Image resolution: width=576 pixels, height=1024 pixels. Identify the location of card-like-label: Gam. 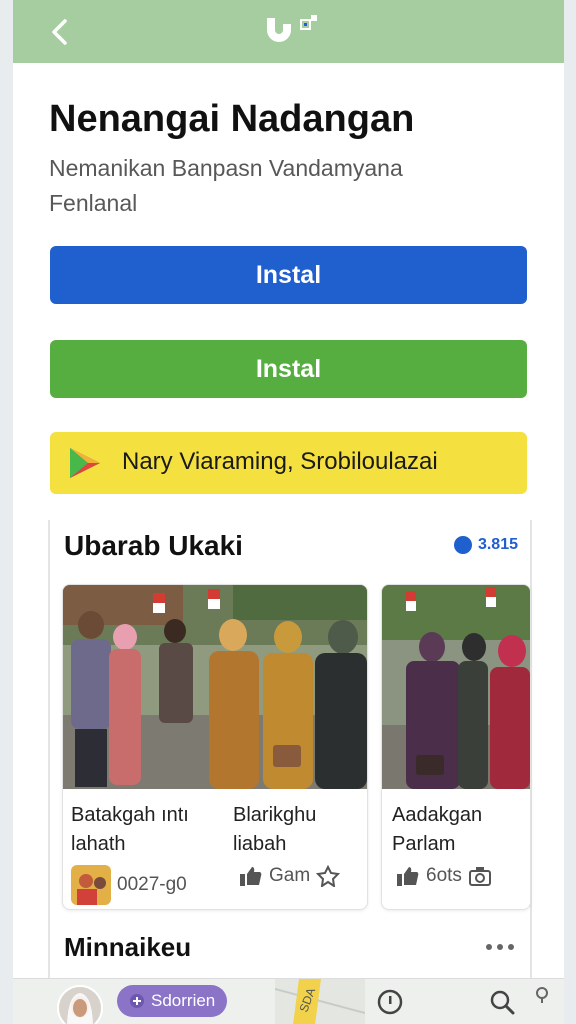
(290, 875).